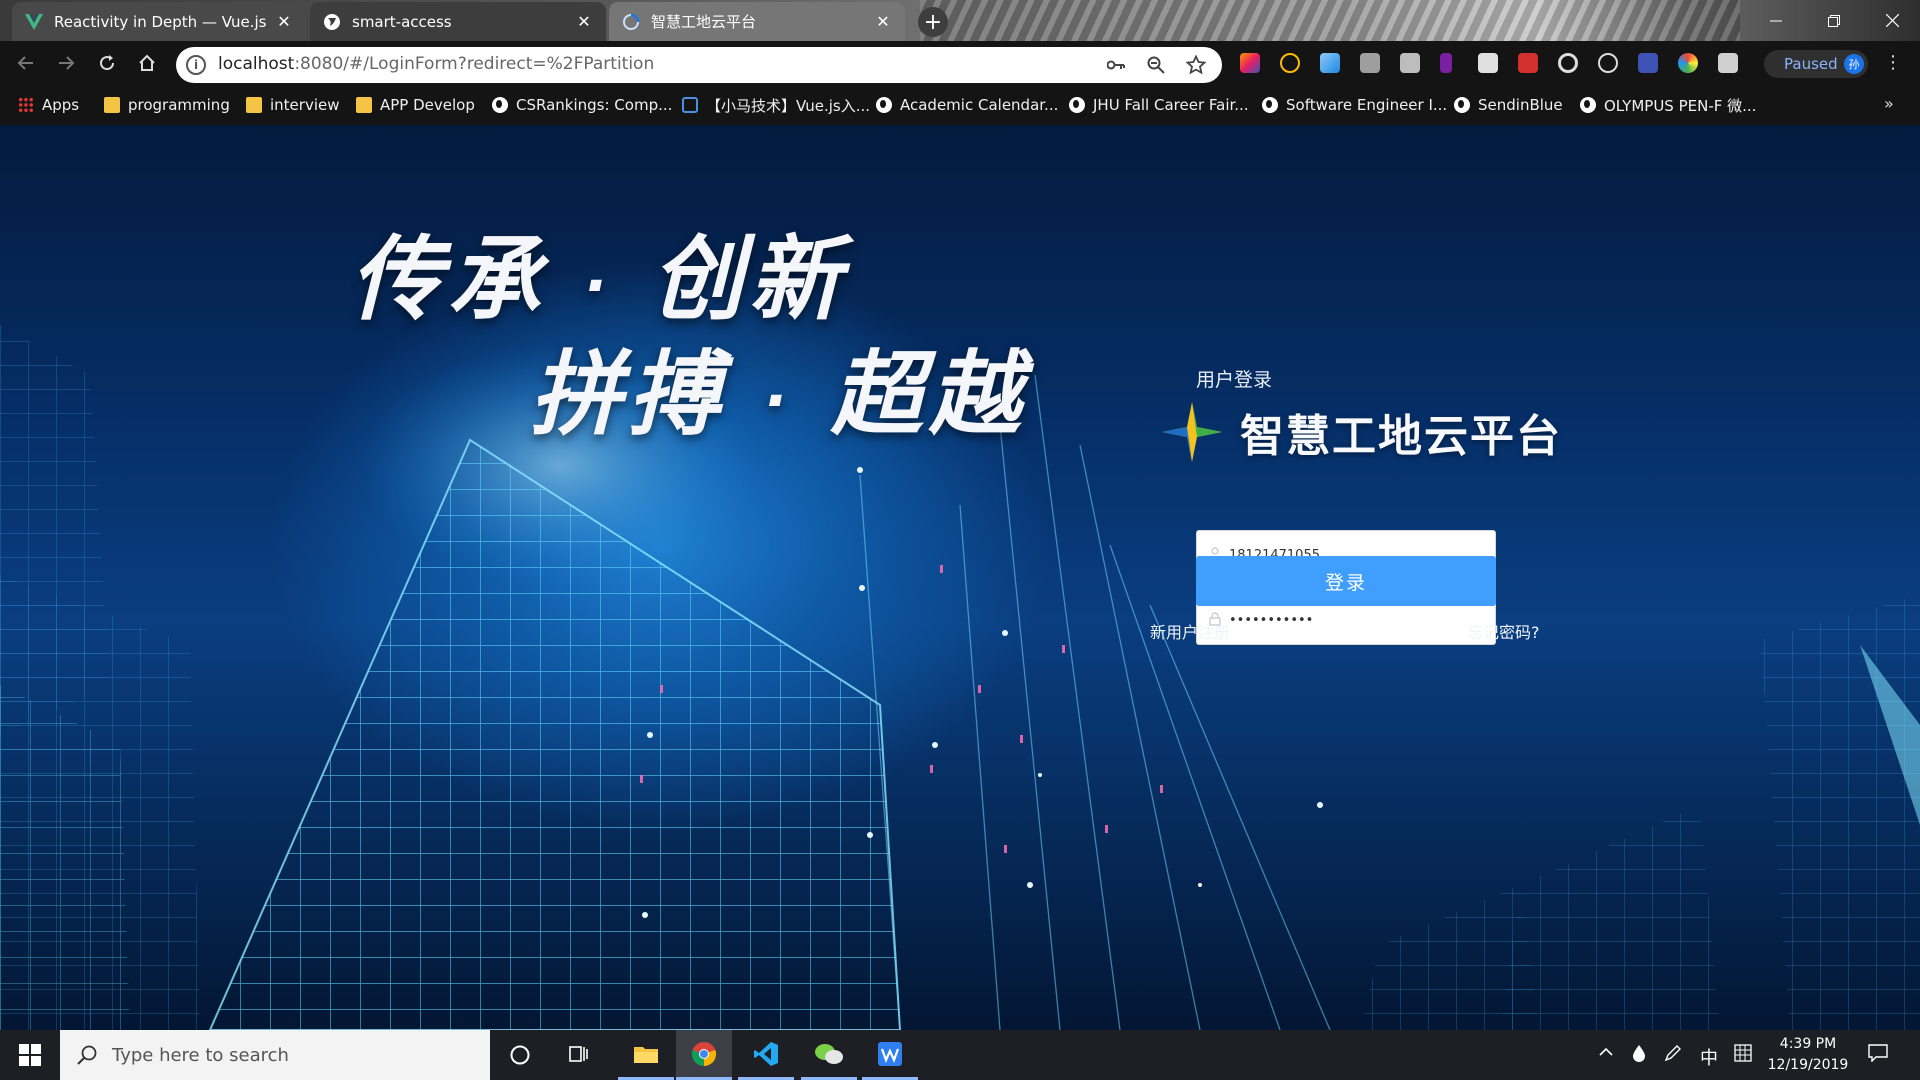  What do you see at coordinates (1488, 63) in the screenshot?
I see `printer-icon` at bounding box center [1488, 63].